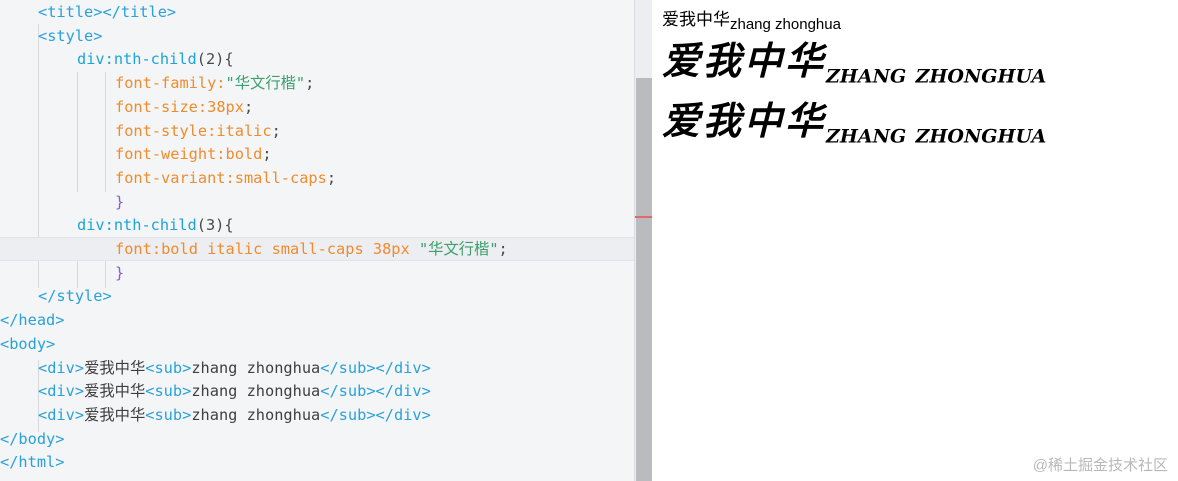  Describe the element at coordinates (317, 131) in the screenshot. I see `code-line: font-style:italic;` at that location.